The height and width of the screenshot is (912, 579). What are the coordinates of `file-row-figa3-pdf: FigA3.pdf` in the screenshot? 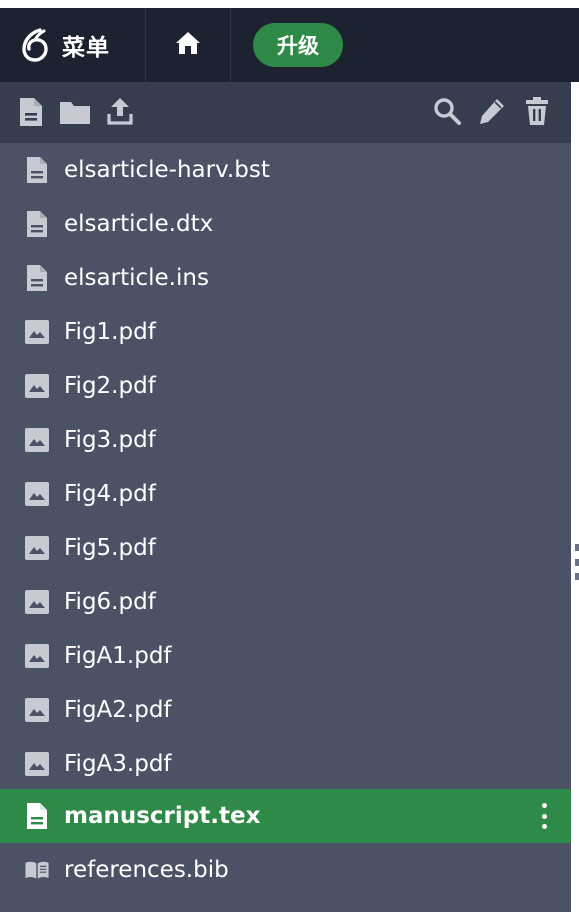 It's located at (285, 764).